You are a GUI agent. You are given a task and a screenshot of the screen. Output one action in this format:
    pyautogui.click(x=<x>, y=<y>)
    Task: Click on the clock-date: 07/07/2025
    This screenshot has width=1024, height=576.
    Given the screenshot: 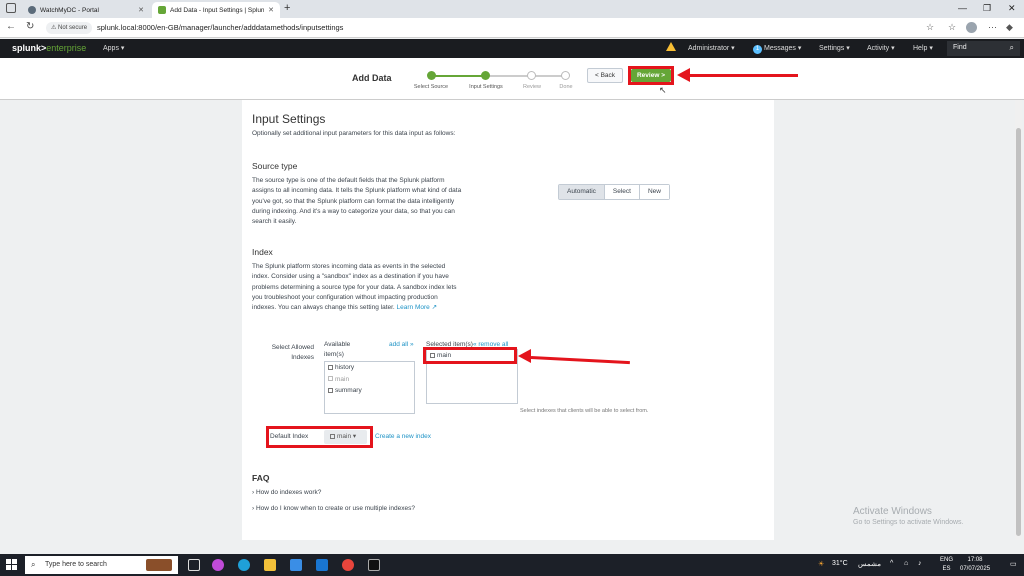 What is the action you would take?
    pyautogui.click(x=975, y=569)
    